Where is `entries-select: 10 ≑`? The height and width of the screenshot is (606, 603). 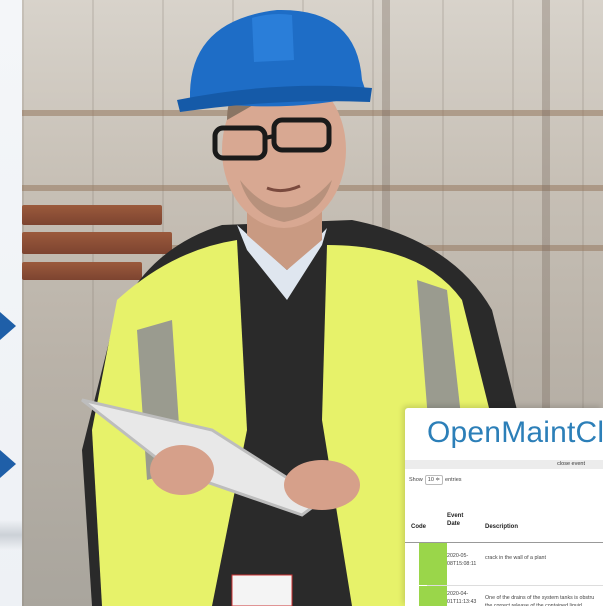
entries-select: 10 ≑ is located at coordinates (434, 480).